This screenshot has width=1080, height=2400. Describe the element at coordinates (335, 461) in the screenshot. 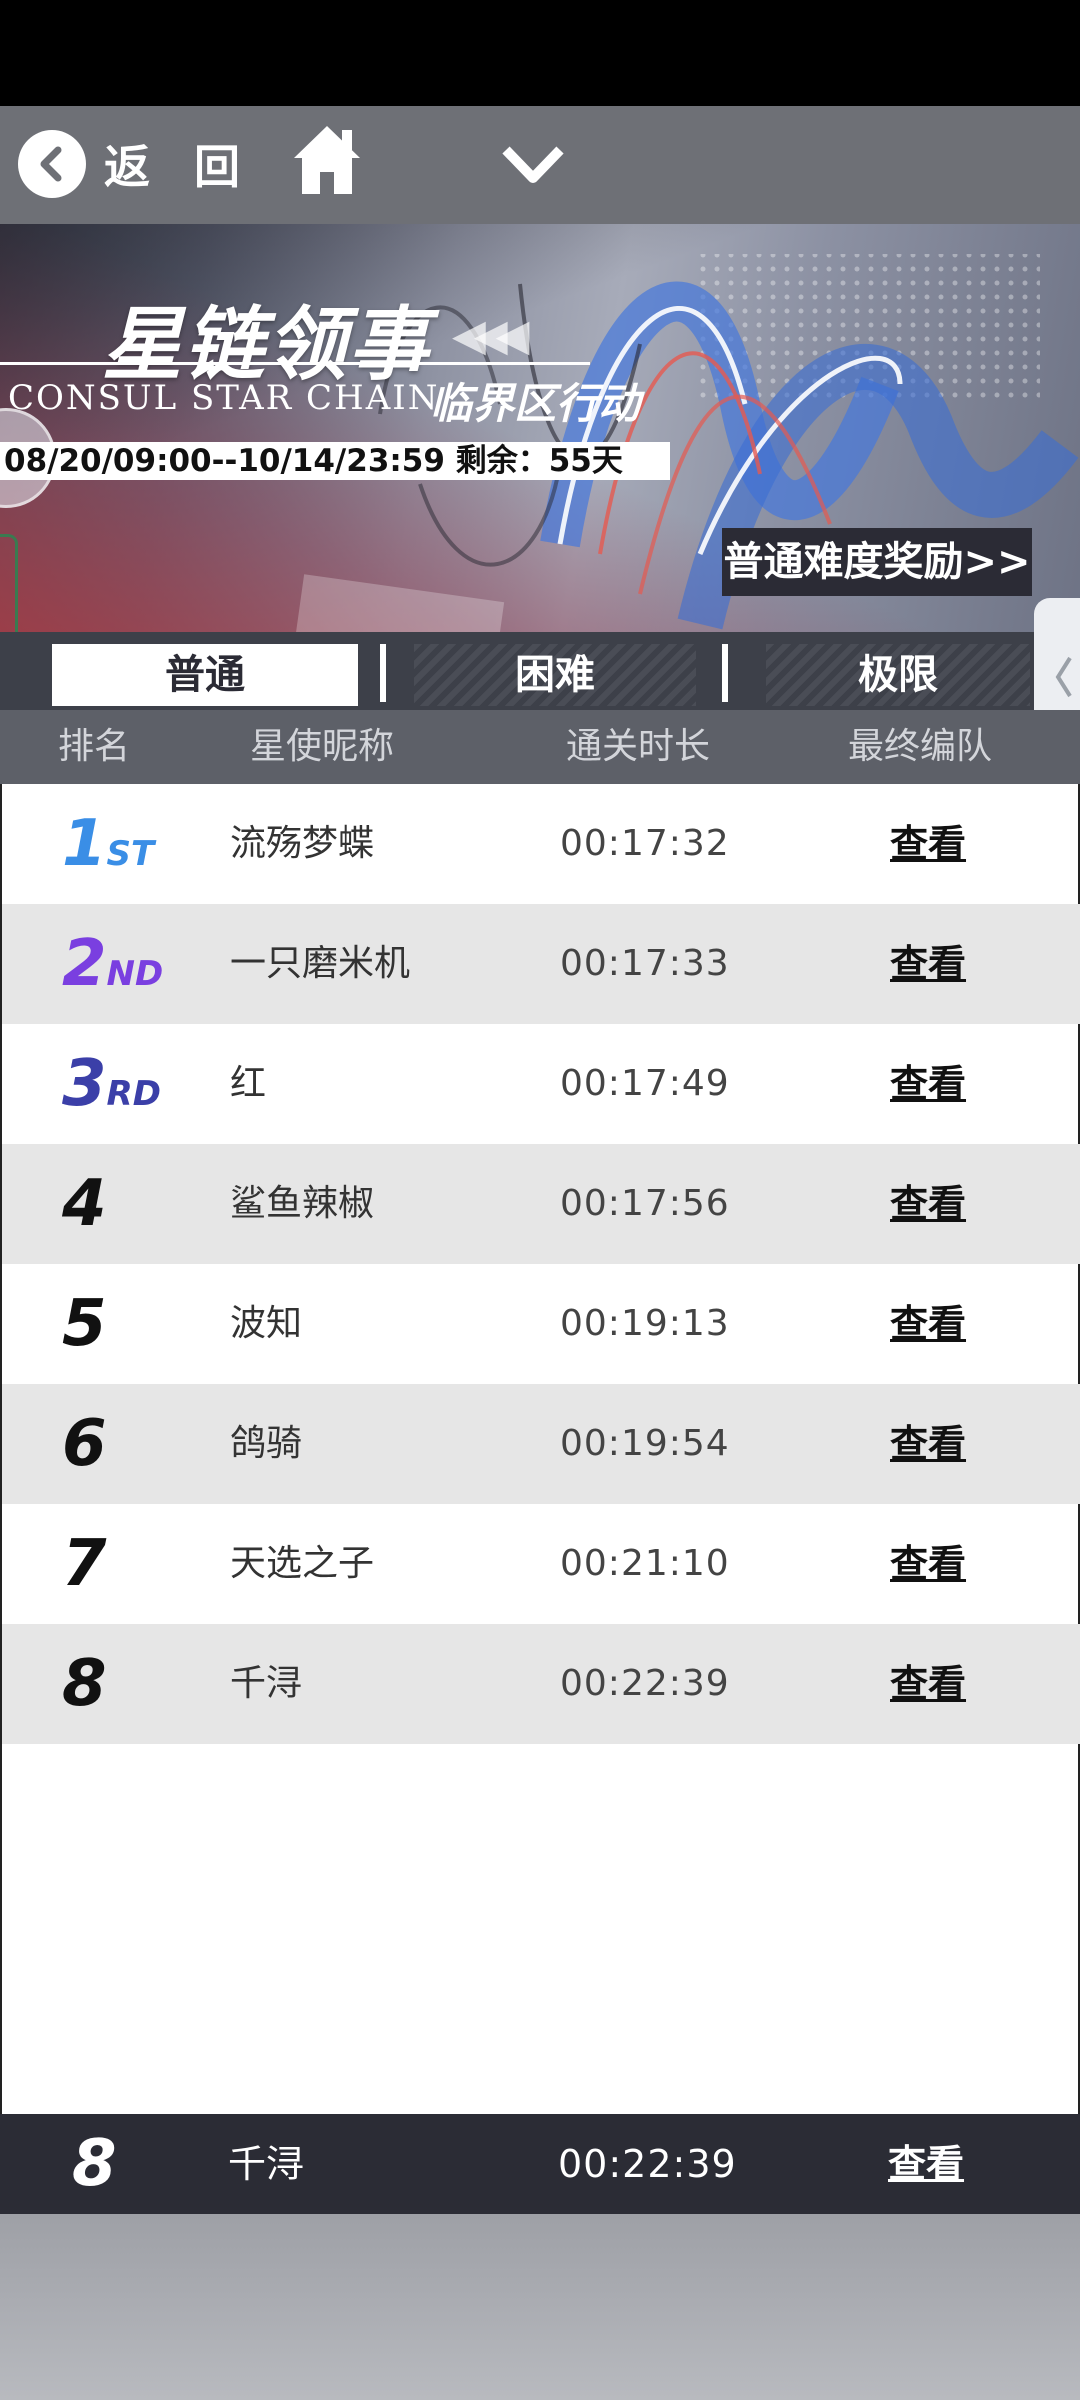

I see `event-period: 08/20/09:00--10/14/23:59 剩余：55天` at that location.